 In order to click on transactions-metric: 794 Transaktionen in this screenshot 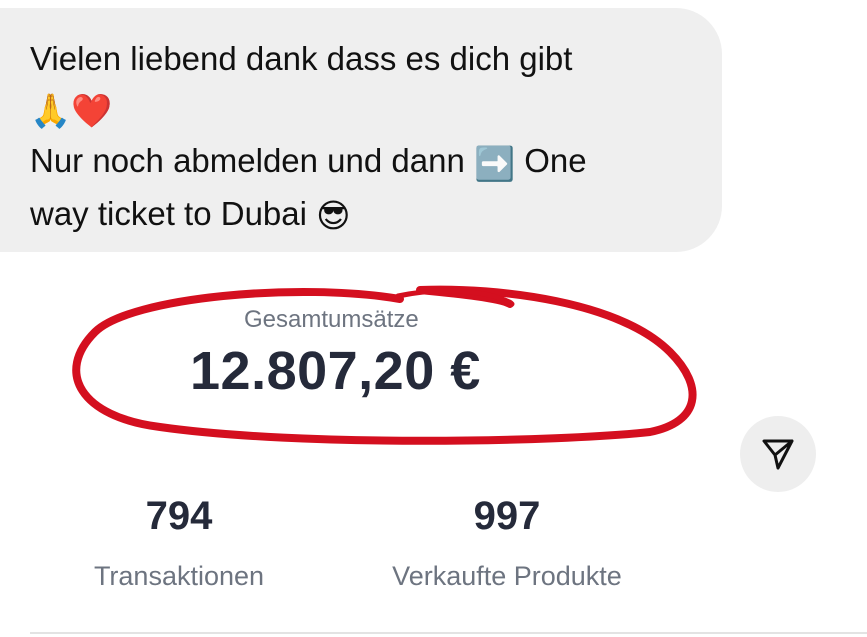, I will do `click(179, 543)`.